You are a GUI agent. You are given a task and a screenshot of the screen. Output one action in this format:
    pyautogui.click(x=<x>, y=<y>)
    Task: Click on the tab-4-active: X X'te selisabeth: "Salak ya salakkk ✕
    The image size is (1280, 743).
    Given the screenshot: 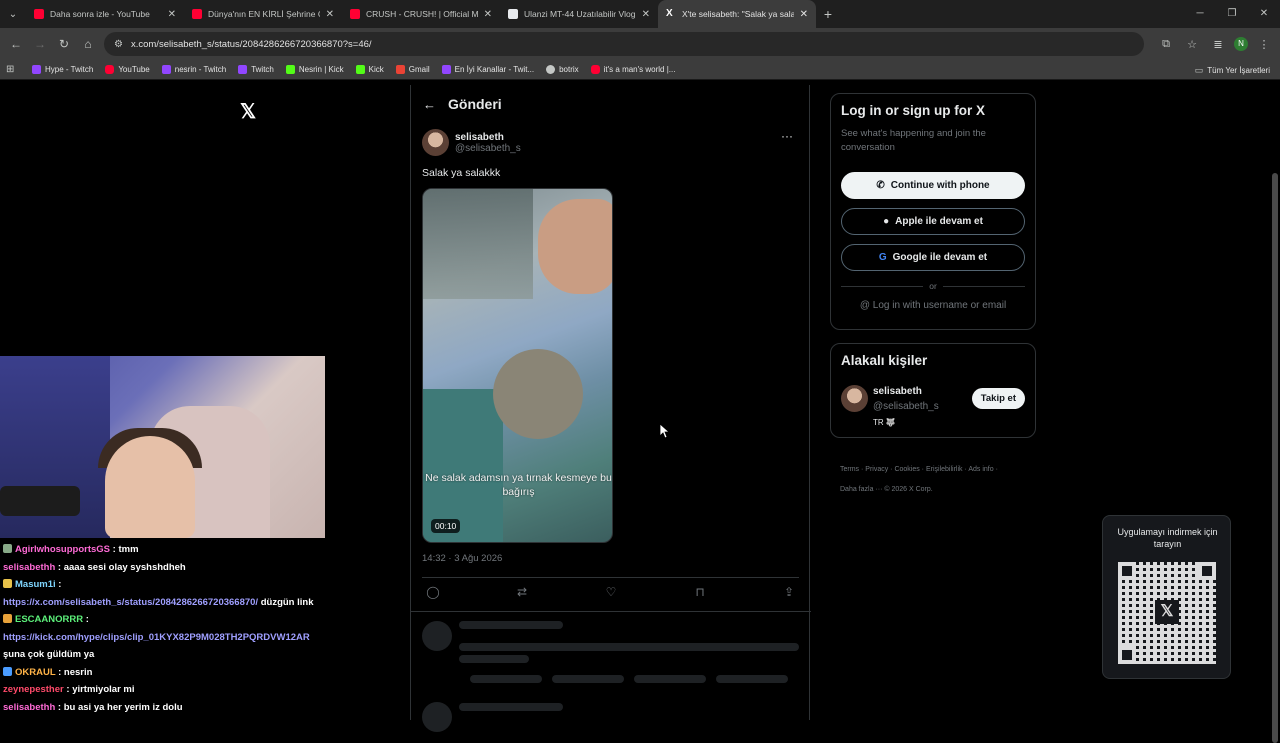 What is the action you would take?
    pyautogui.click(x=737, y=14)
    